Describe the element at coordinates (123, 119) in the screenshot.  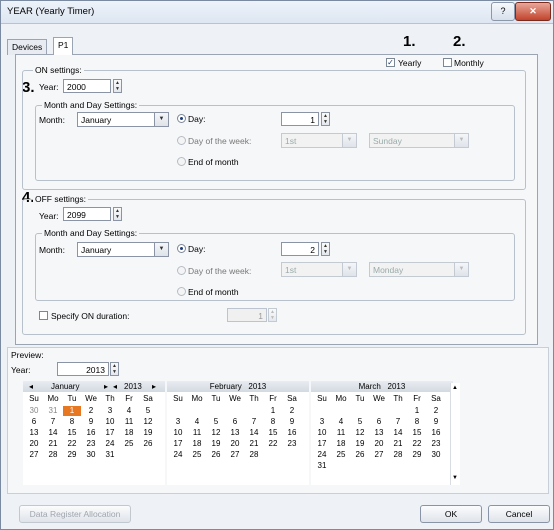
I see `on-month-select: January ▼` at that location.